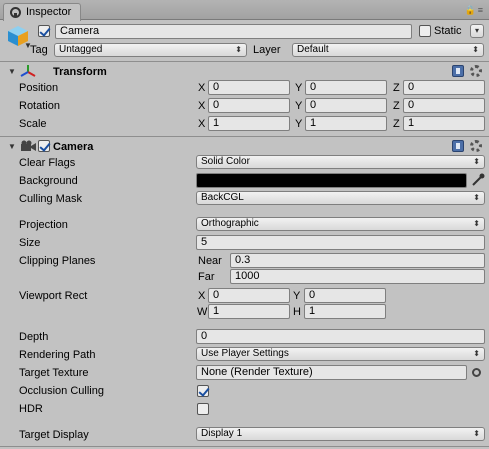  I want to click on clear-flags-dropdown: Solid Color ⬍, so click(340, 162).